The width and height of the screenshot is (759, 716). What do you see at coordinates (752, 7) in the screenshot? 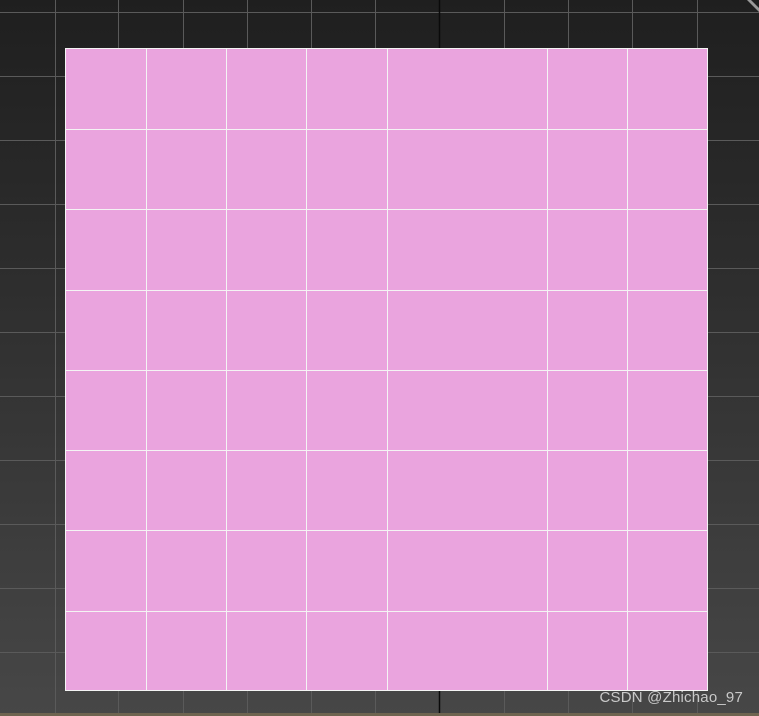
I see `viewport-corner-icon` at bounding box center [752, 7].